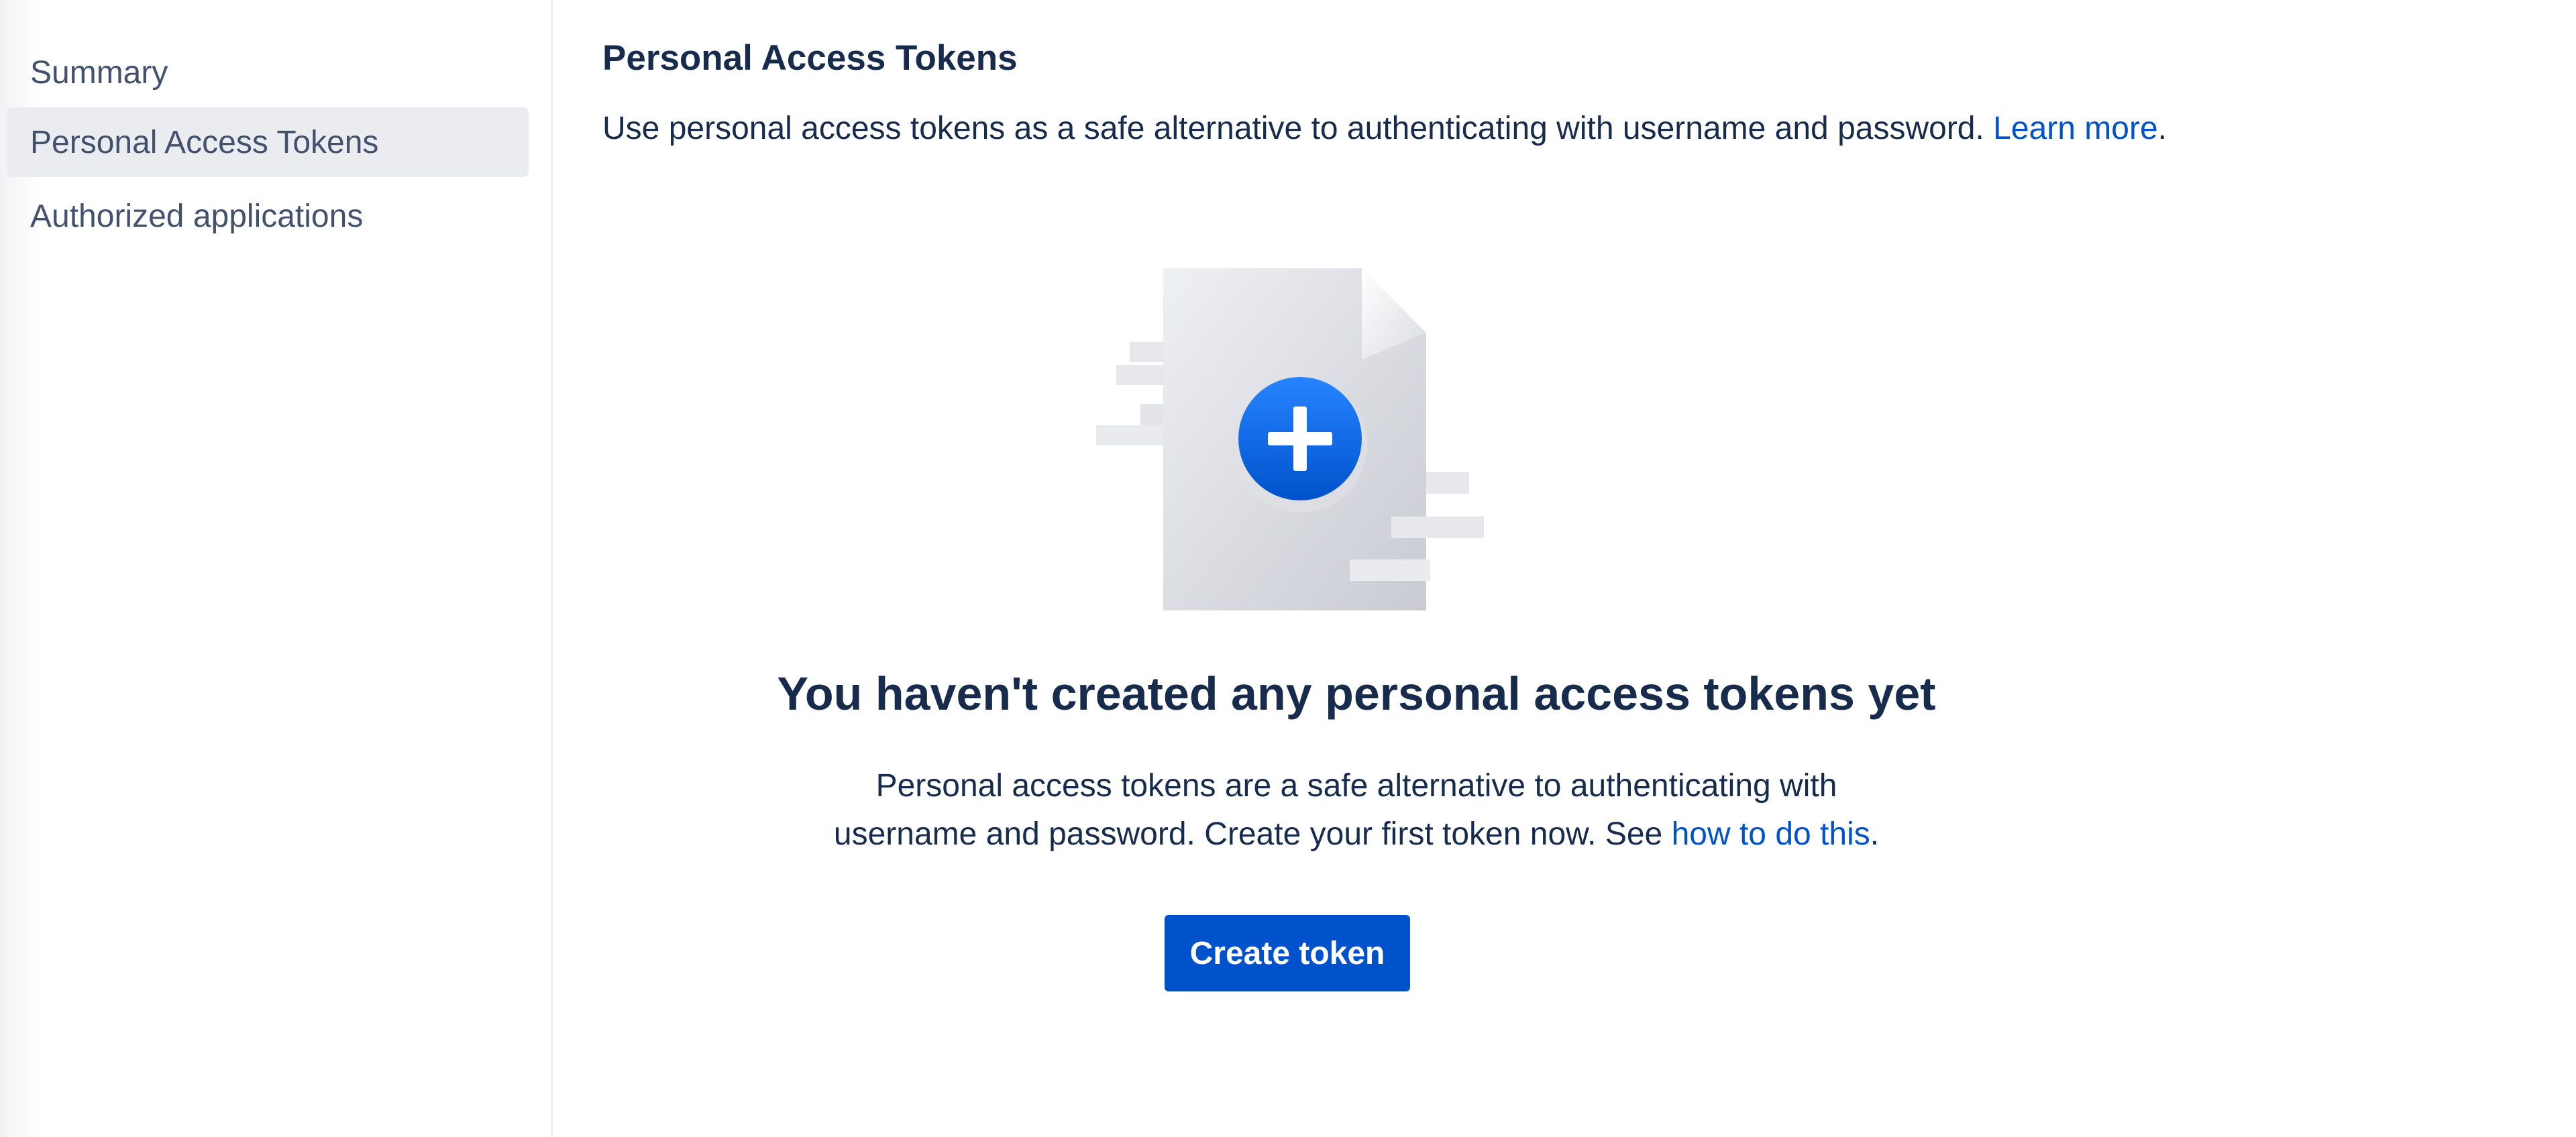 Image resolution: width=2576 pixels, height=1137 pixels. I want to click on sidebar-item-authorized-applications: Authorized applications, so click(268, 216).